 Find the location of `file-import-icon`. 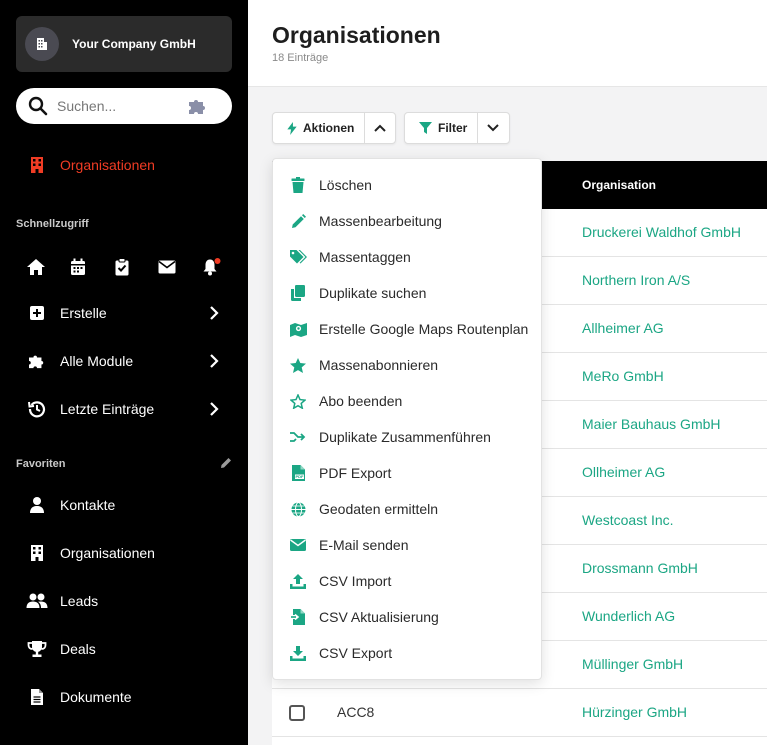

file-import-icon is located at coordinates (298, 617).